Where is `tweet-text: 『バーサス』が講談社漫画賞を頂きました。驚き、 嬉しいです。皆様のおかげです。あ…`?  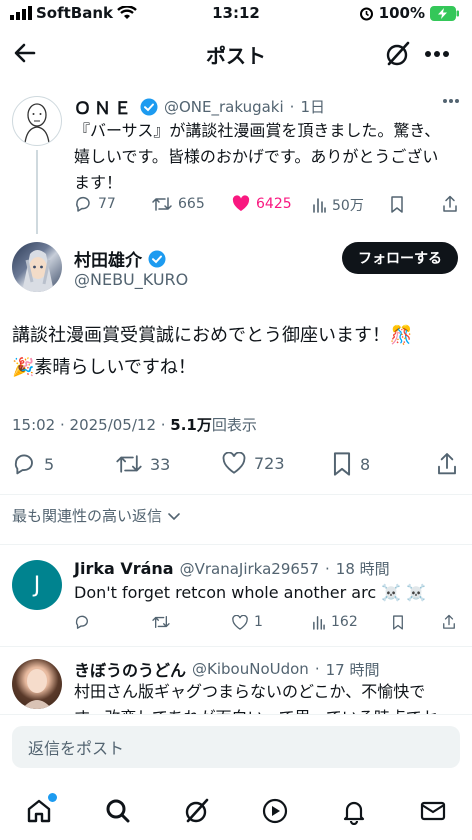
tweet-text: 『バーサス』が講談社漫画賞を頂きました。驚き、 嬉しいです。皆様のおかげです。あ… is located at coordinates (270, 157).